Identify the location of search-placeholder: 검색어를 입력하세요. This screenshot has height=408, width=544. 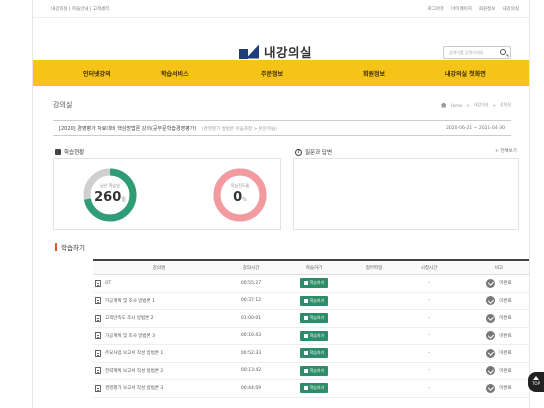
(466, 52).